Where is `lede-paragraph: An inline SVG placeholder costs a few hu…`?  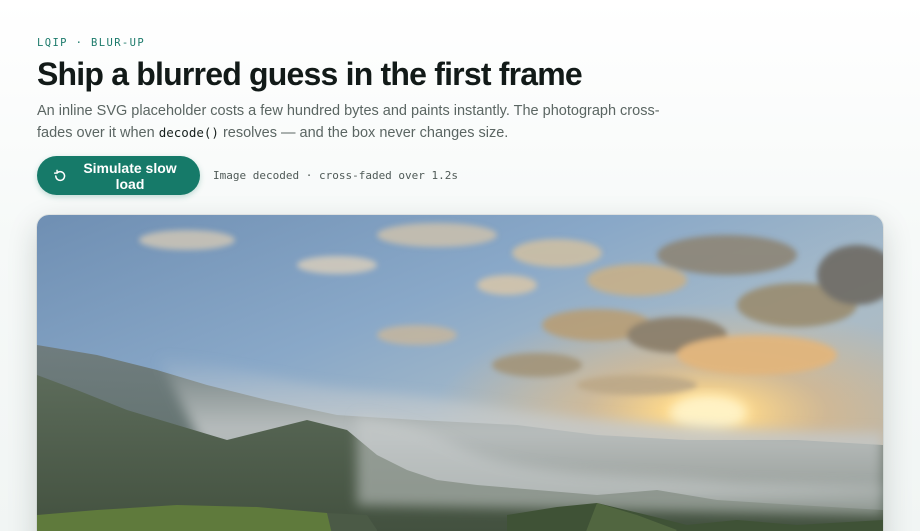
lede-paragraph: An inline SVG placeholder costs a few hu… is located at coordinates (357, 122).